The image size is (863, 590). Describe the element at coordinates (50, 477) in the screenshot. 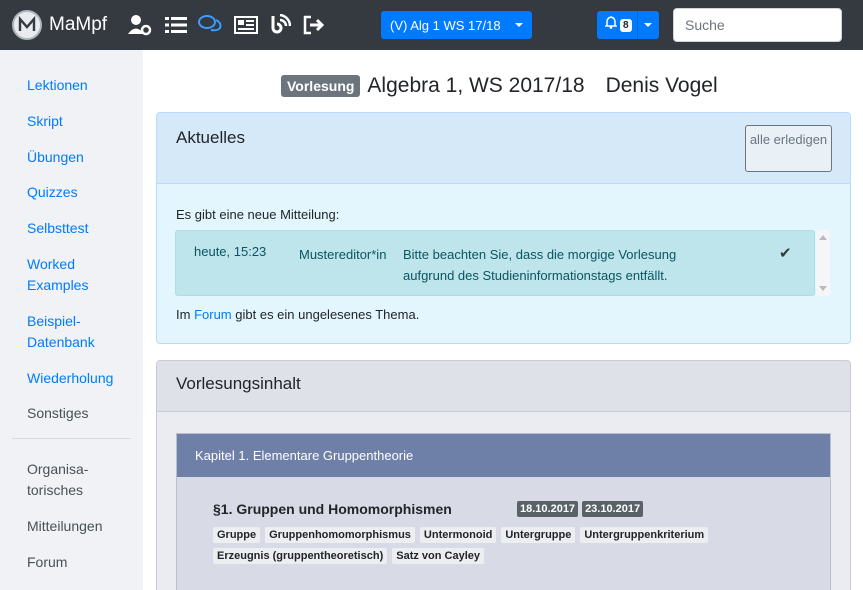

I see `sidebar-item-organisatorisches: Organisa-torisches` at that location.